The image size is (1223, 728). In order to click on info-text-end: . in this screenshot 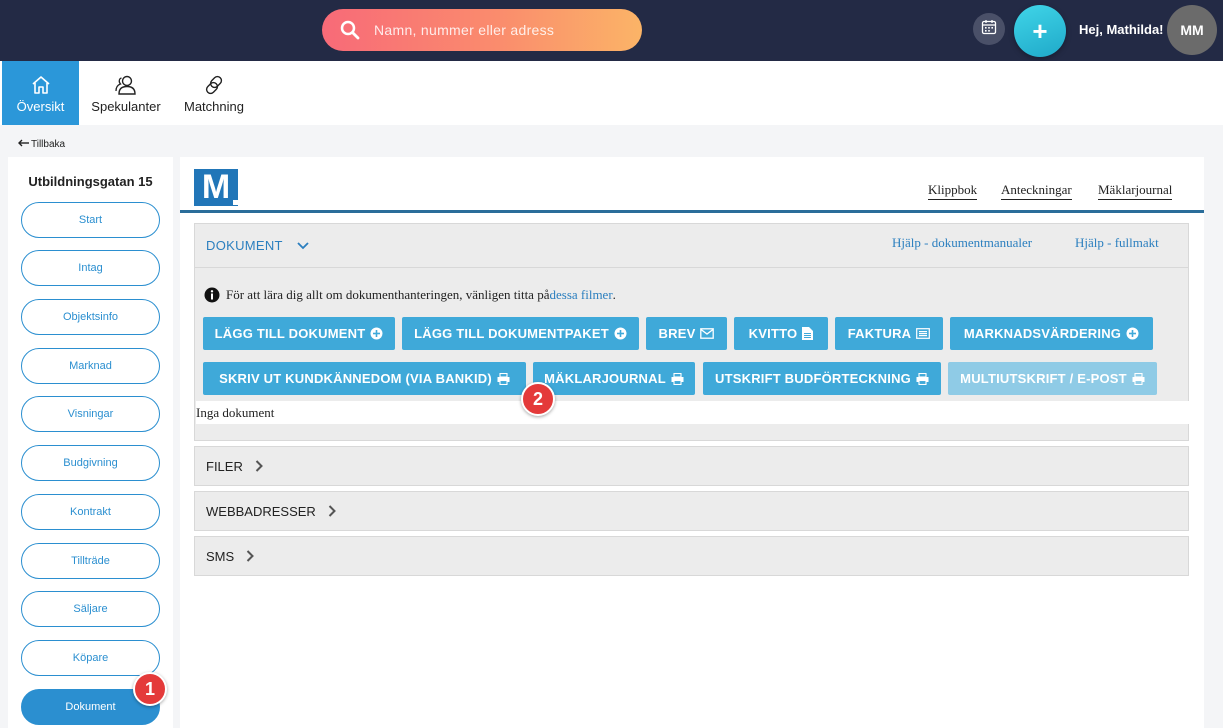, I will do `click(614, 294)`.